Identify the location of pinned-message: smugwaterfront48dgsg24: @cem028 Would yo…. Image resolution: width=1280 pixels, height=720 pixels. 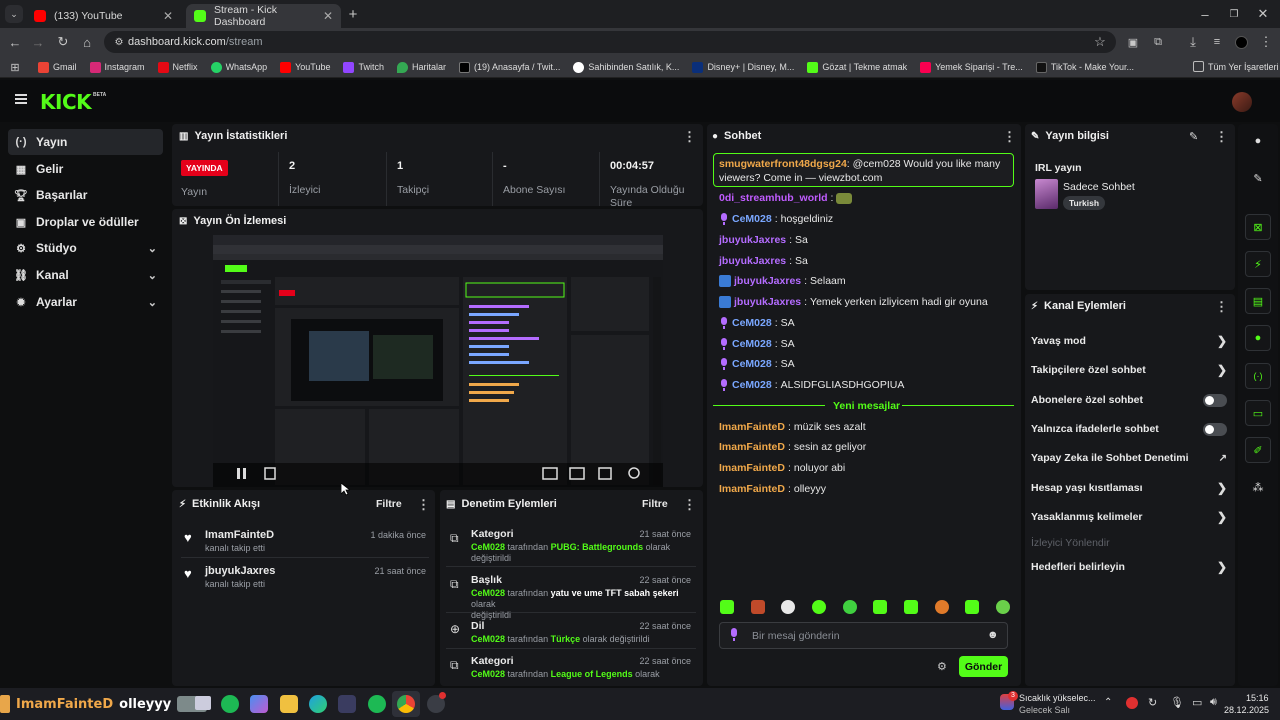
(863, 170).